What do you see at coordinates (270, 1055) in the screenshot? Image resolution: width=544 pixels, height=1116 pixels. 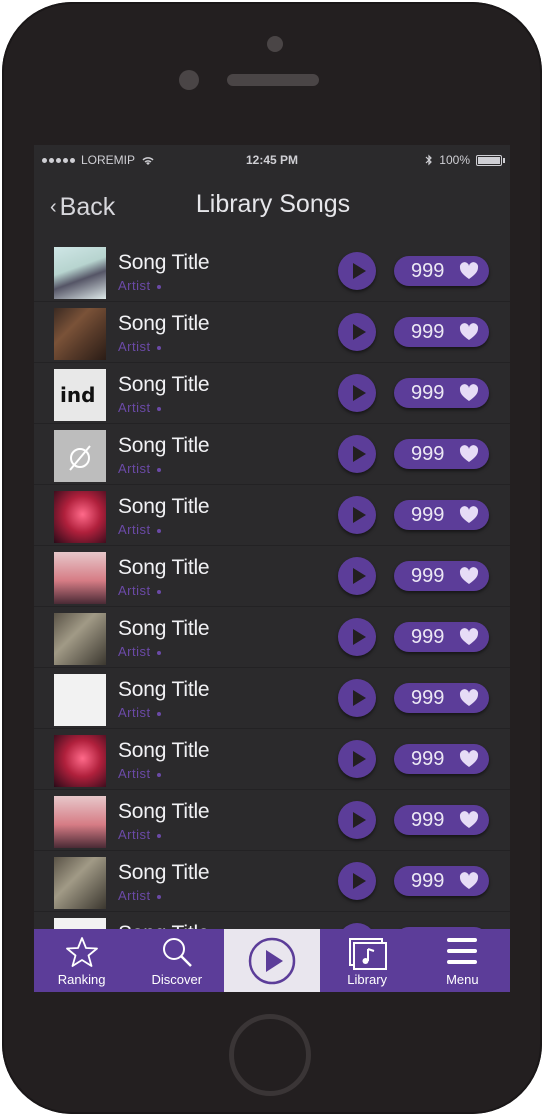 I see `home-button` at bounding box center [270, 1055].